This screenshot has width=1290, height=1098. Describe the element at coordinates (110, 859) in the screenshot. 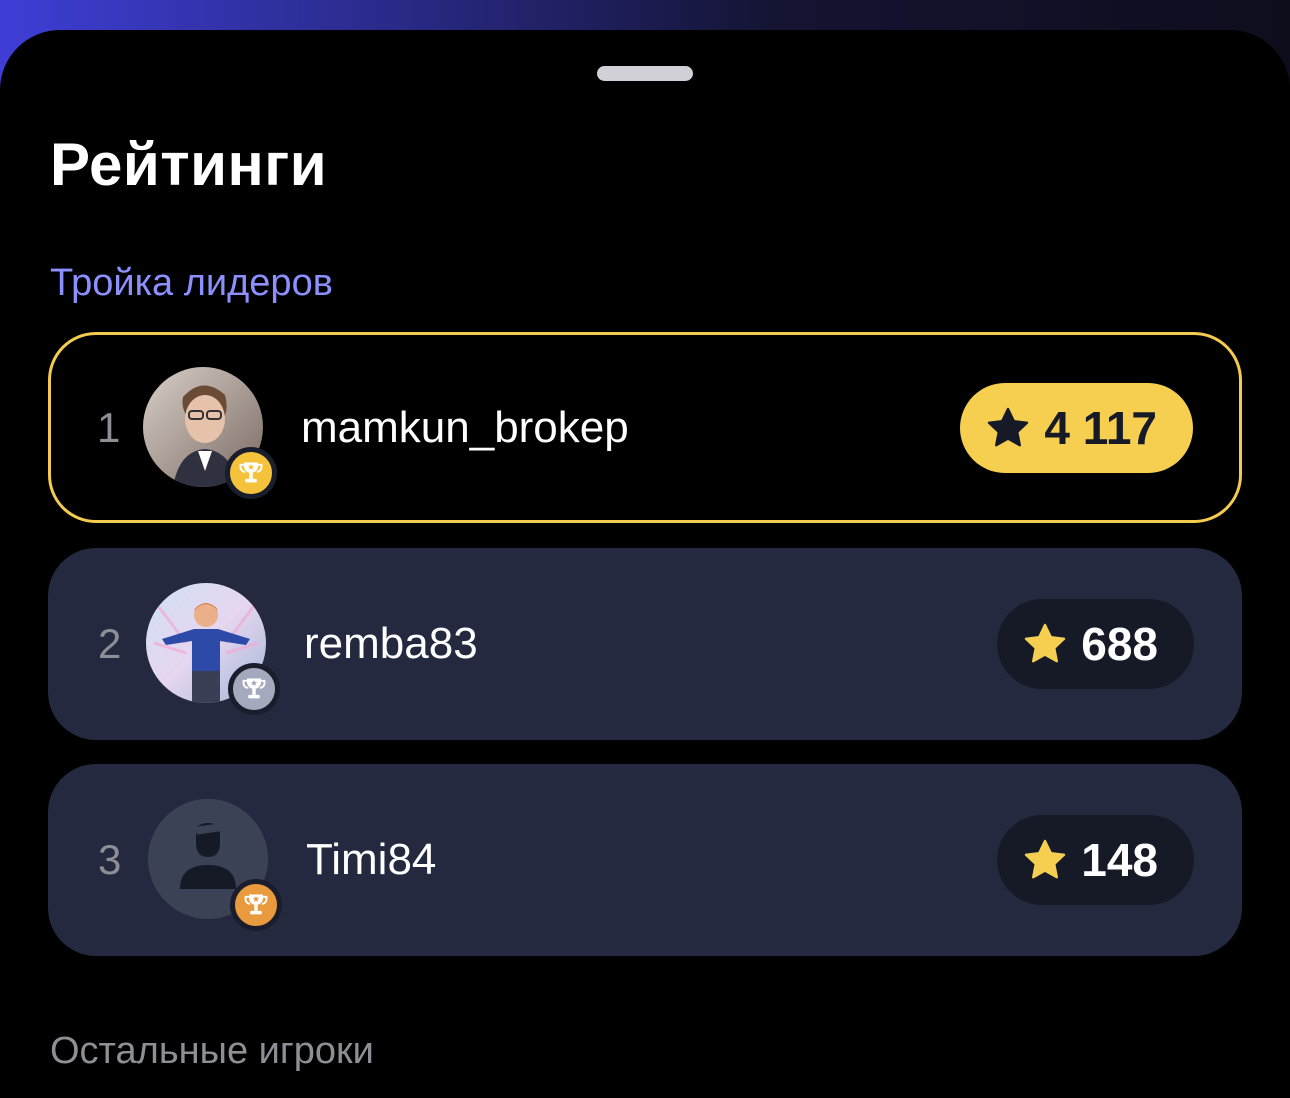

I see `rank-number: 3` at that location.